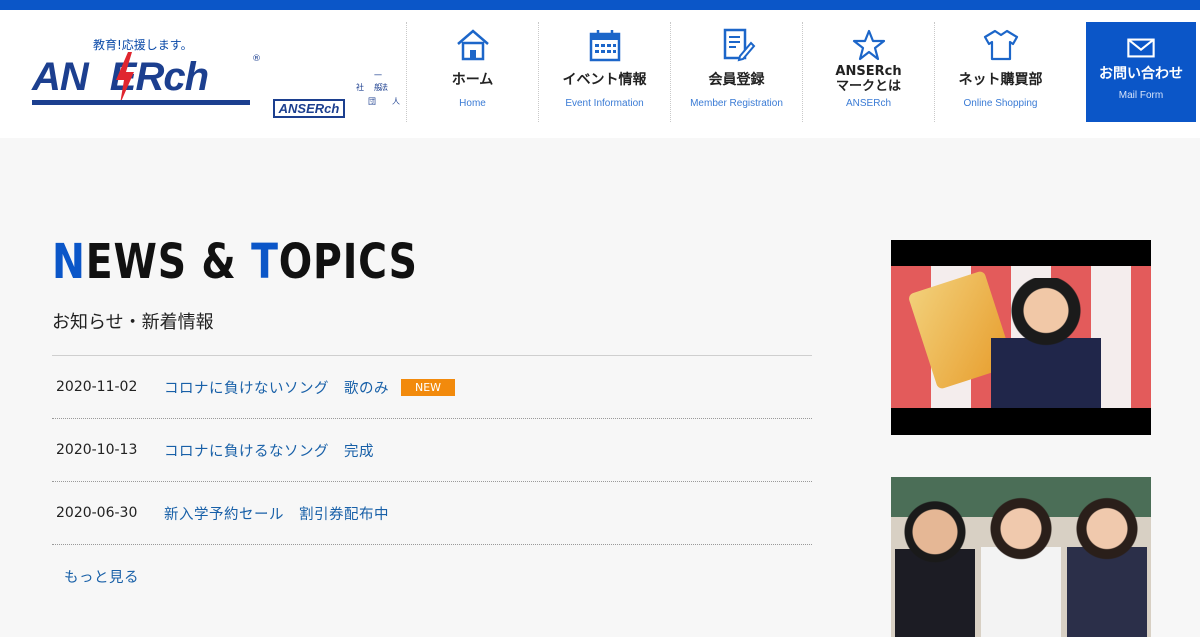 The image size is (1200, 637). Describe the element at coordinates (472, 45) in the screenshot. I see `home-icon` at that location.